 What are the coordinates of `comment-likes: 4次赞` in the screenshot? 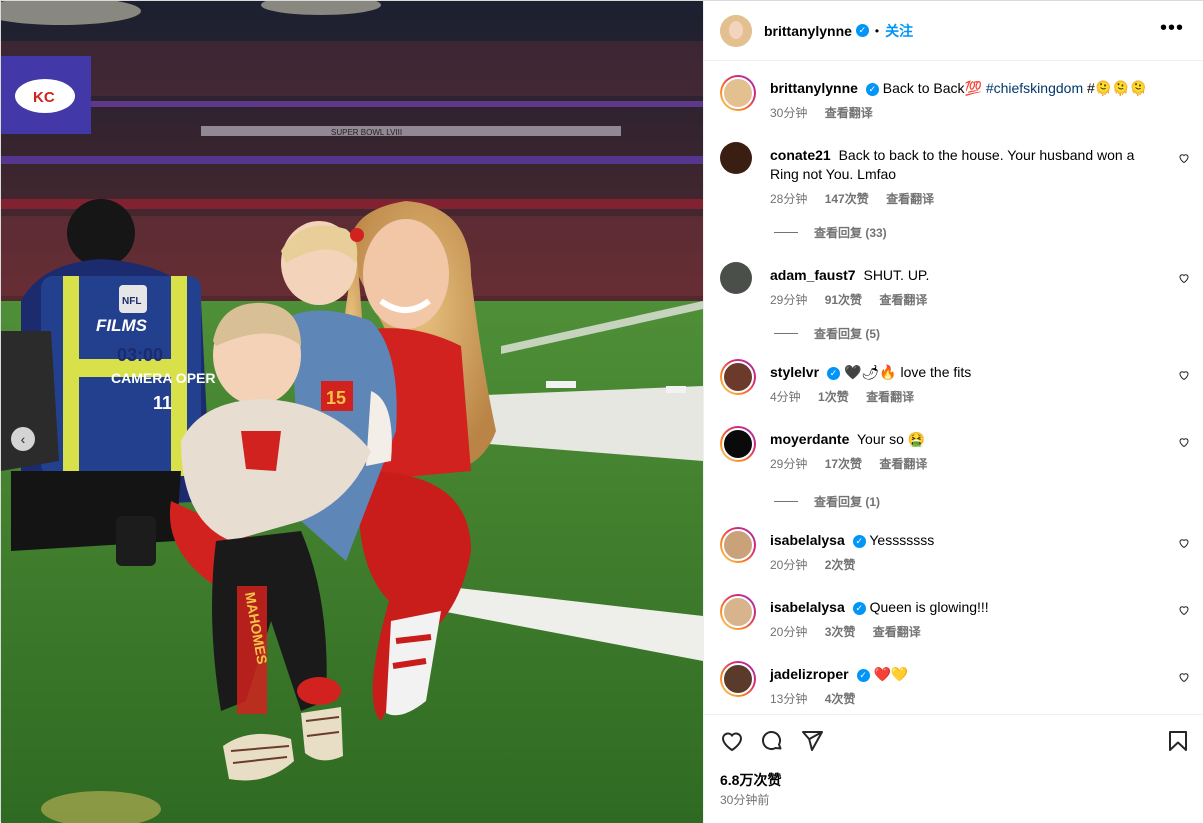 It's located at (840, 699).